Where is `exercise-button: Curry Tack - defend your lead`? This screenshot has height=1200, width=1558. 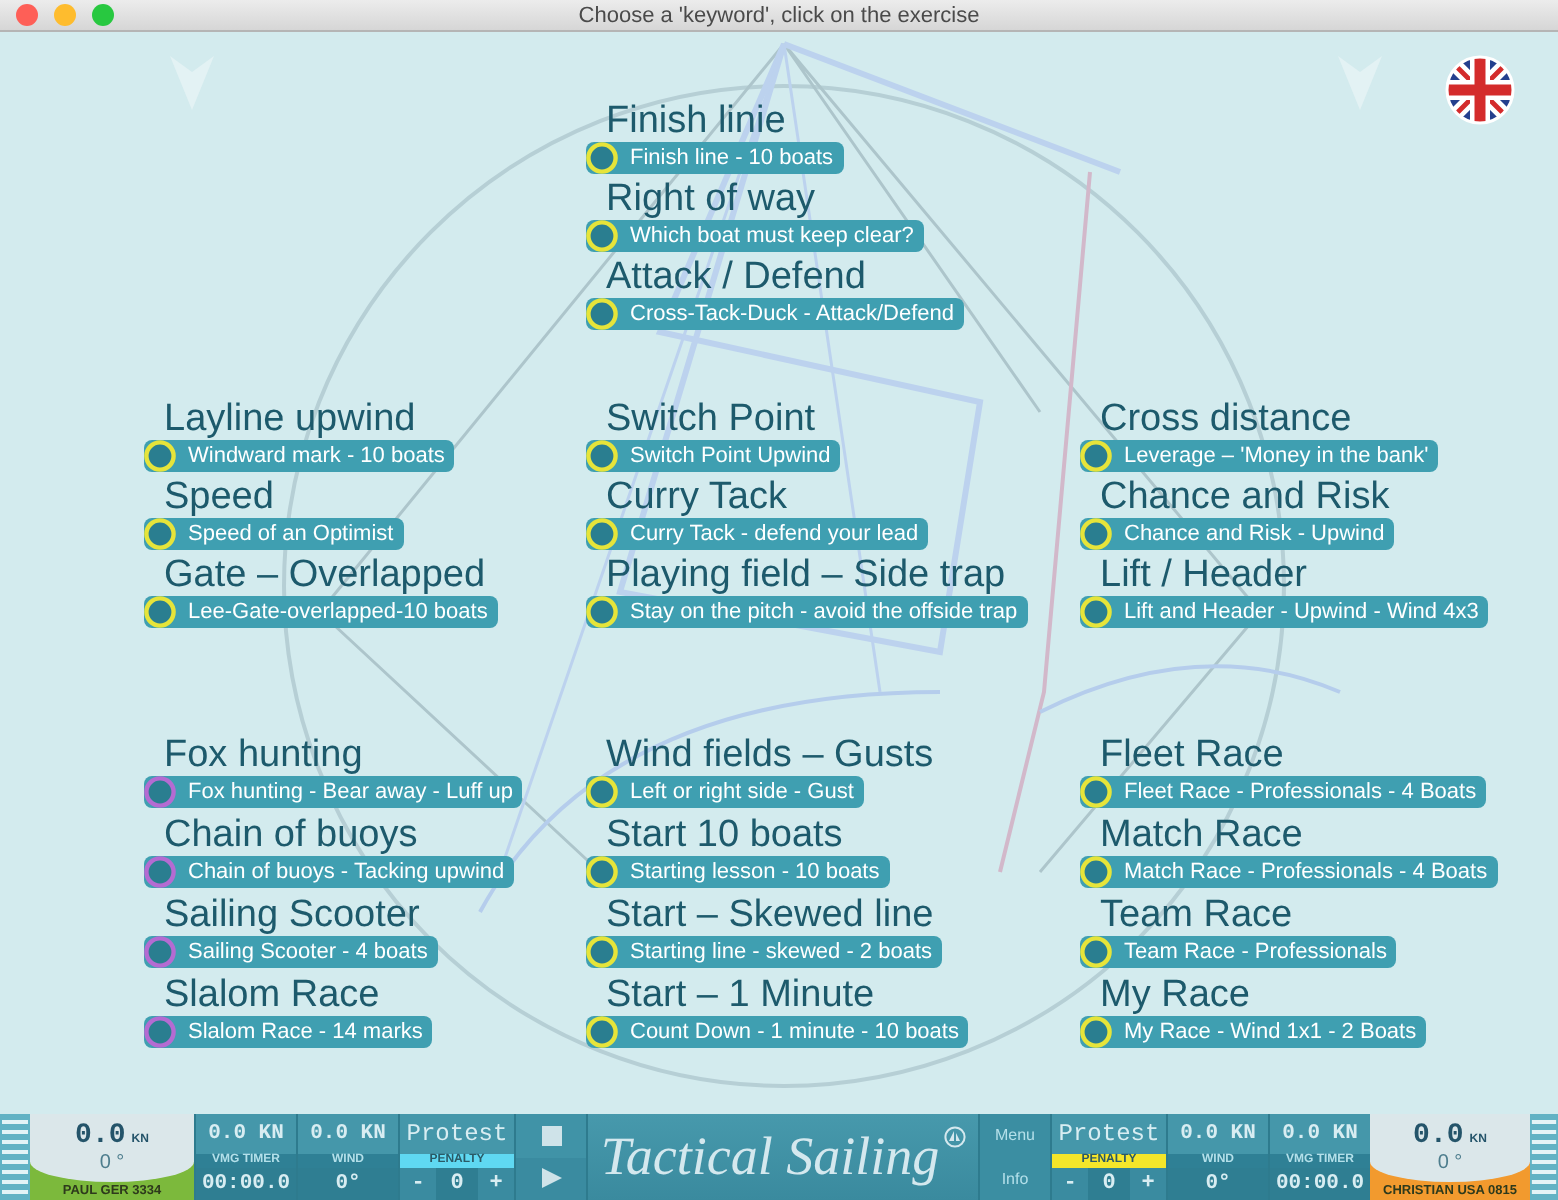 exercise-button: Curry Tack - defend your lead is located at coordinates (757, 534).